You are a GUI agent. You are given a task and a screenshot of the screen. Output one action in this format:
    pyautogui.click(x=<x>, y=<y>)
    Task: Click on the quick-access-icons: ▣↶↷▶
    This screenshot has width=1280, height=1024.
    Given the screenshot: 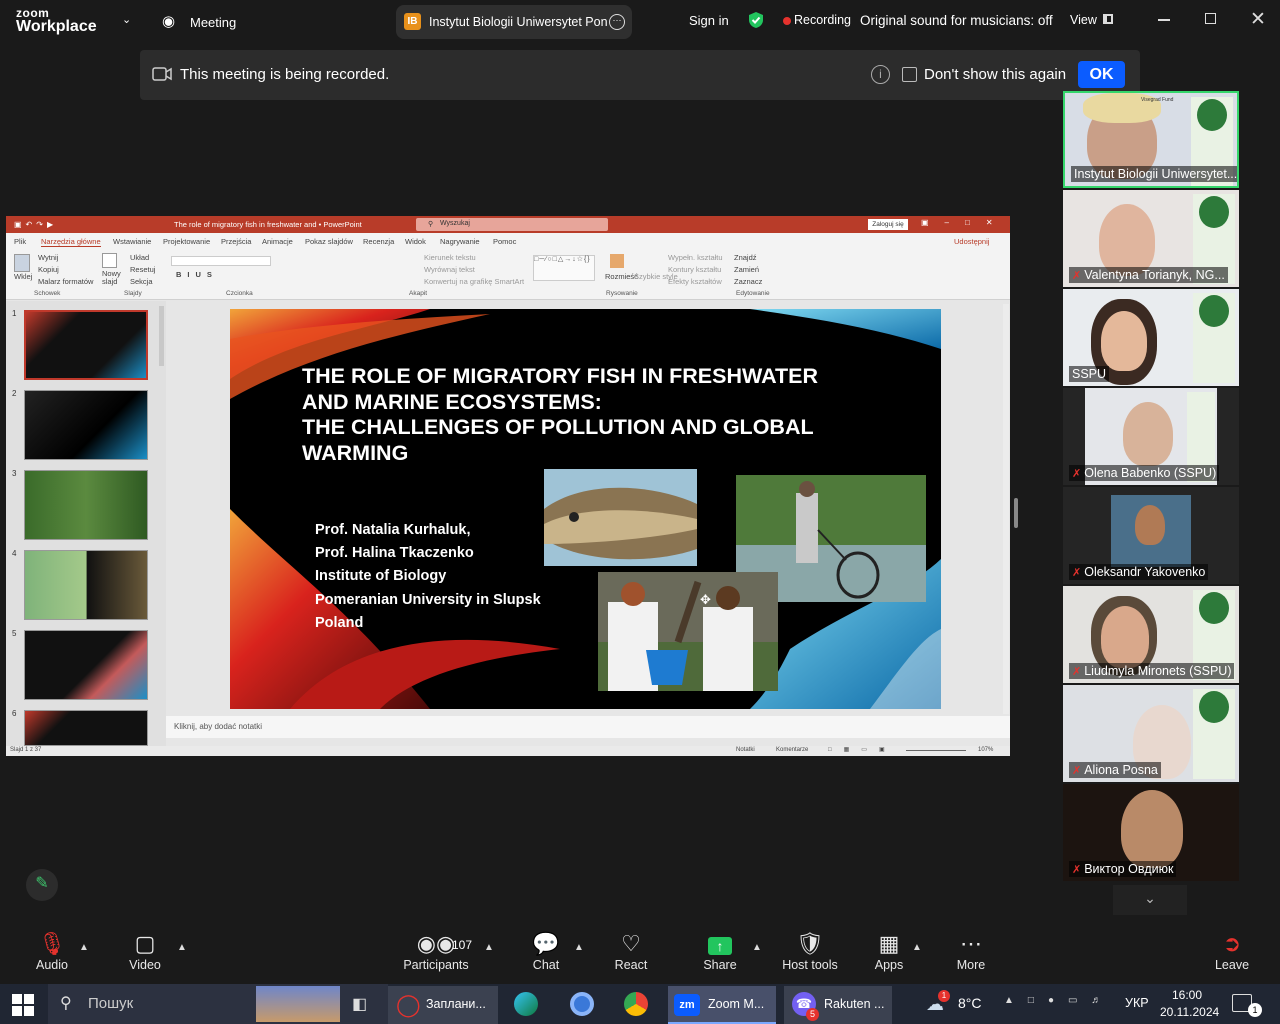 What is the action you would take?
    pyautogui.click(x=35, y=224)
    